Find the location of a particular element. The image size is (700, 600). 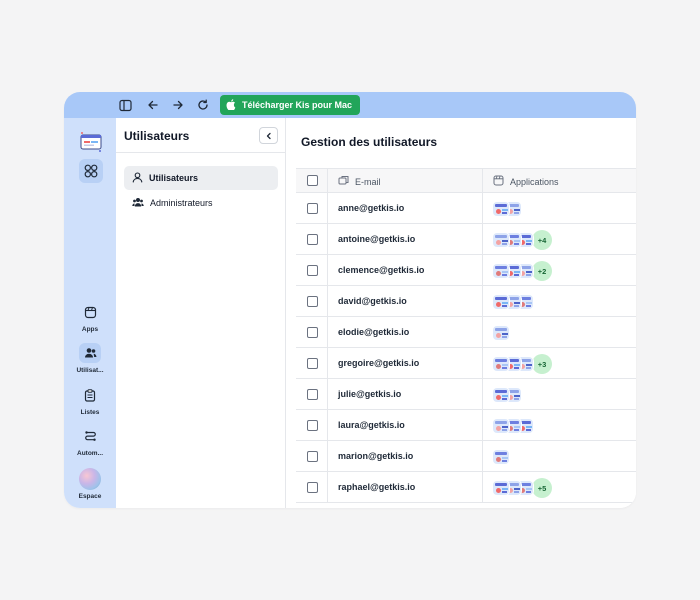

rail-item-apps: Apps is located at coordinates (90, 317).